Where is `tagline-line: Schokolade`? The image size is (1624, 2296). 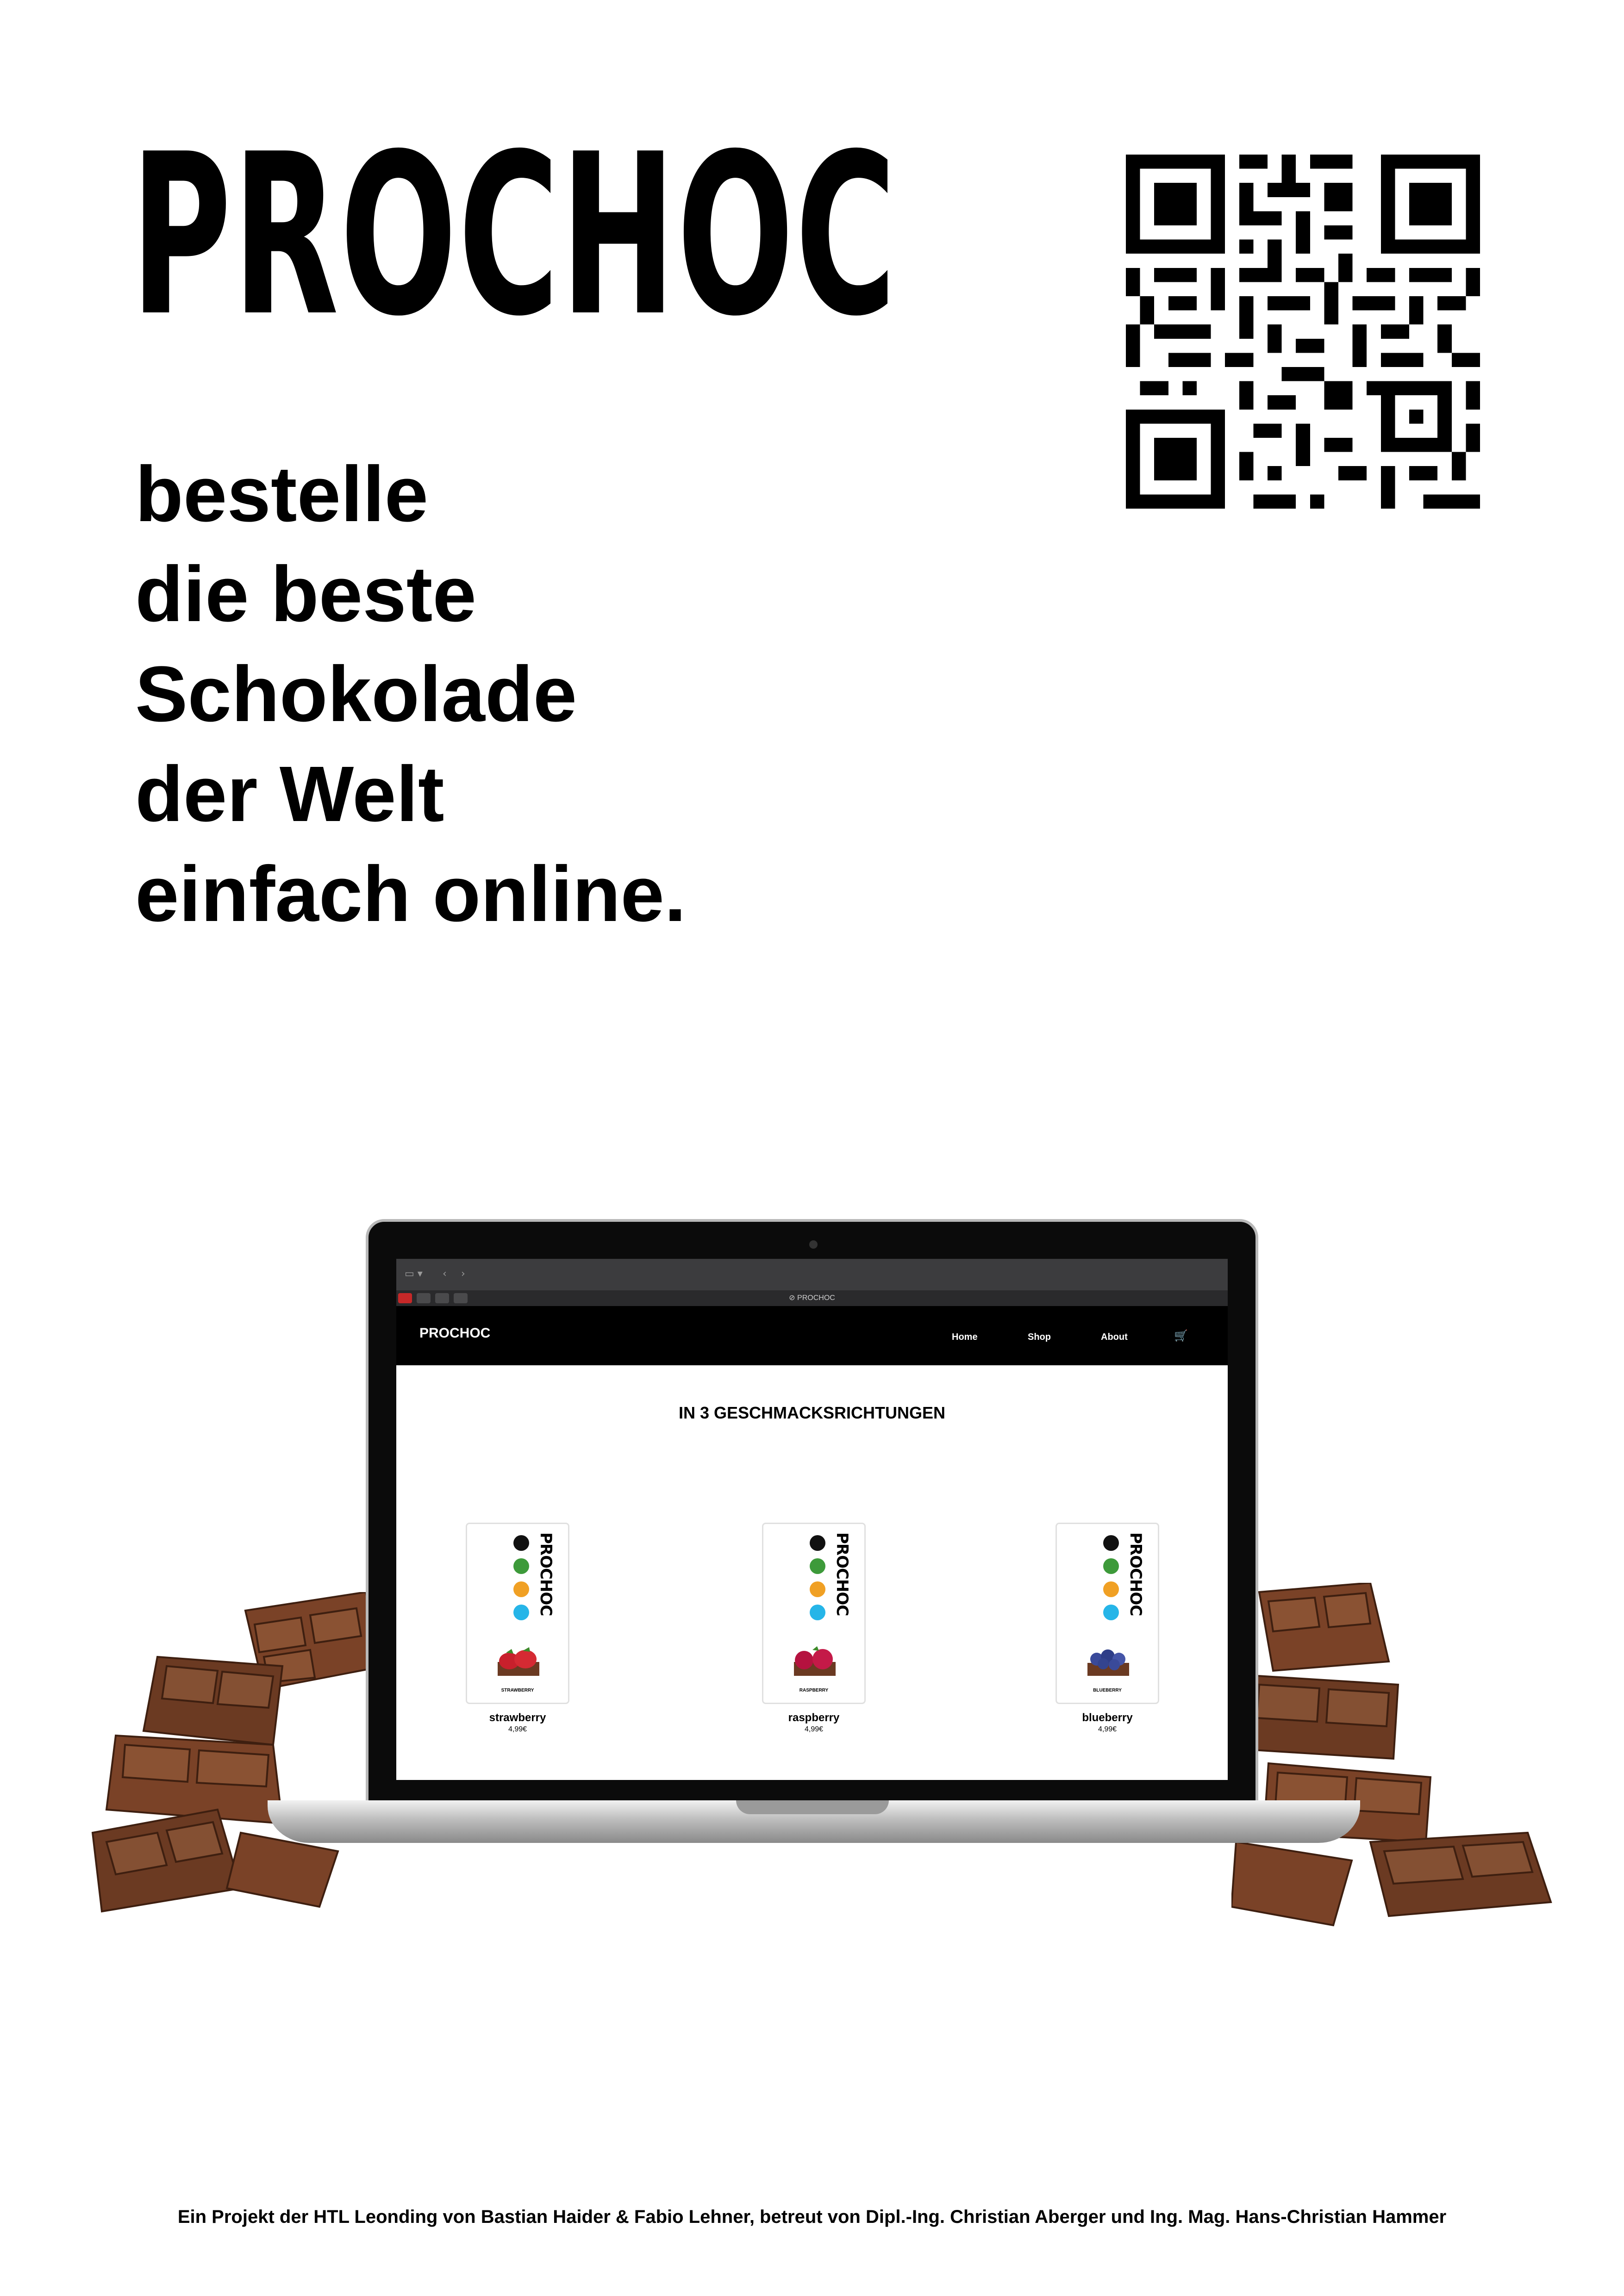
tagline-line: Schokolade is located at coordinates (356, 694).